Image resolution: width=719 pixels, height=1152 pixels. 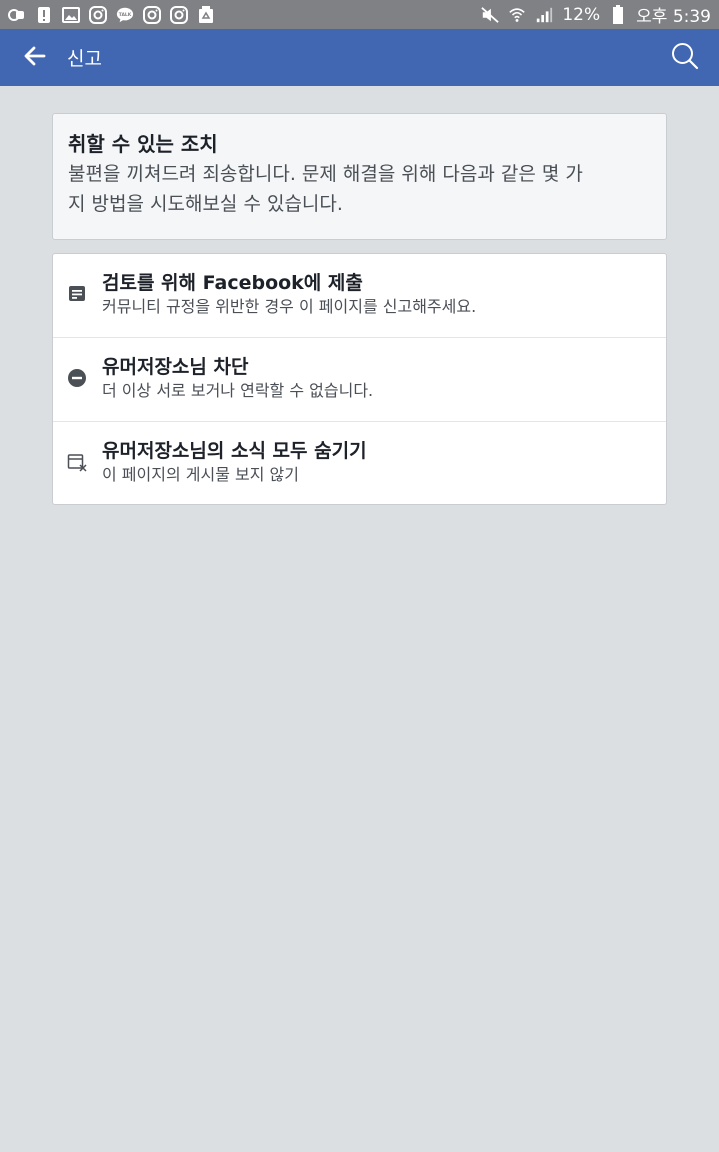 What do you see at coordinates (143, 144) in the screenshot?
I see `info-title: 취할 수 있는 조치` at bounding box center [143, 144].